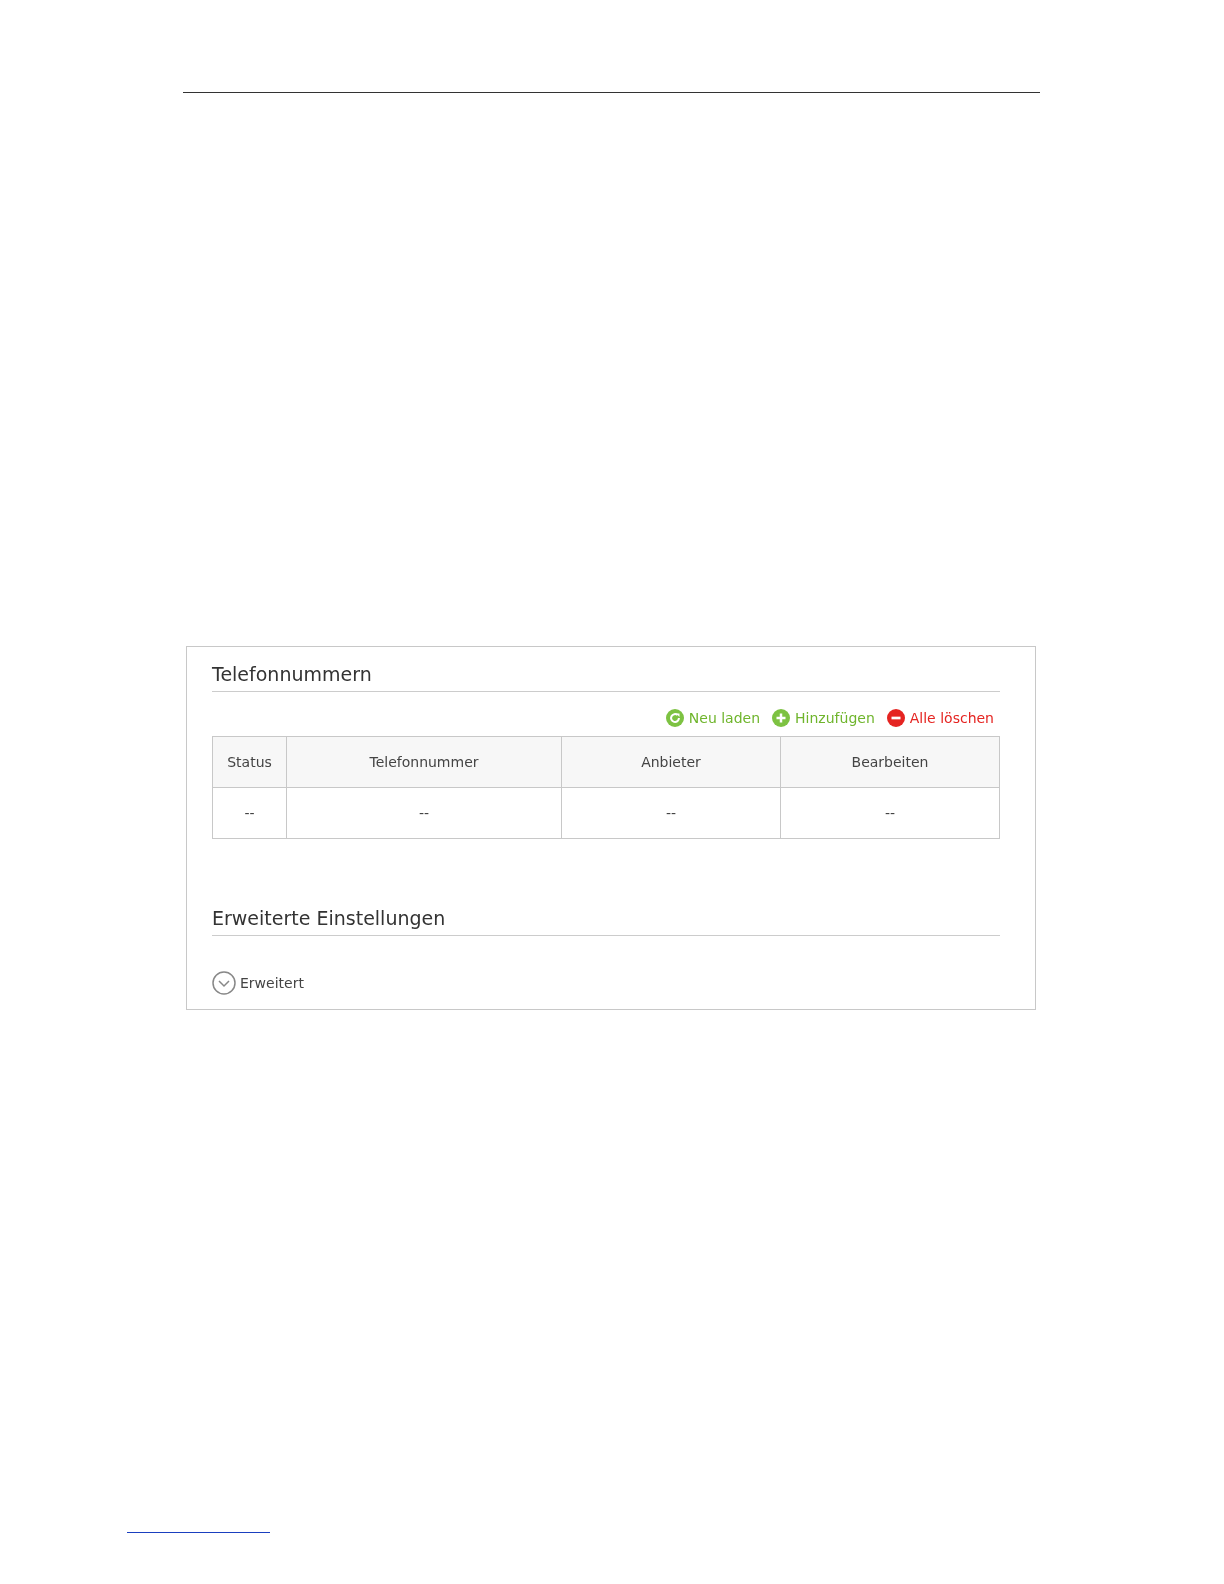 The image size is (1224, 1584). What do you see at coordinates (713, 718) in the screenshot?
I see `reload-button: Neu laden` at bounding box center [713, 718].